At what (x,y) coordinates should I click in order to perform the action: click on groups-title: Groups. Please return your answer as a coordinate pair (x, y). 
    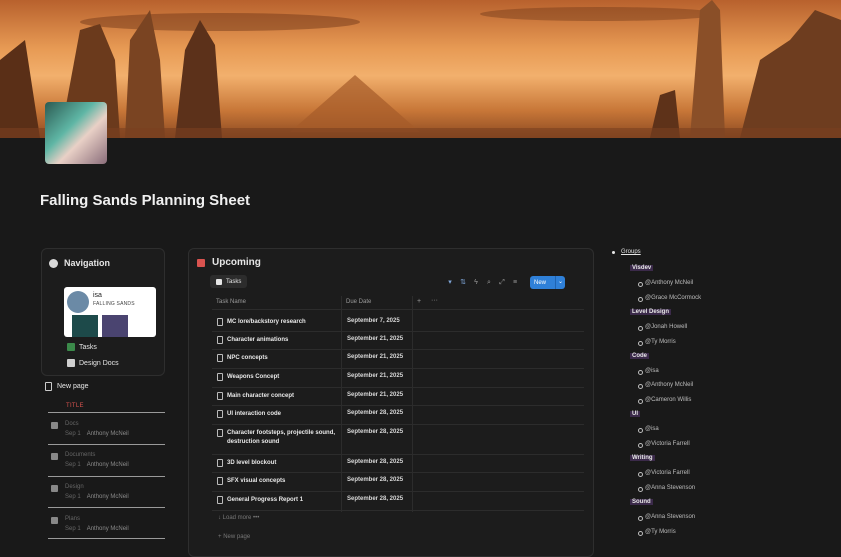
    Looking at the image, I should click on (626, 252).